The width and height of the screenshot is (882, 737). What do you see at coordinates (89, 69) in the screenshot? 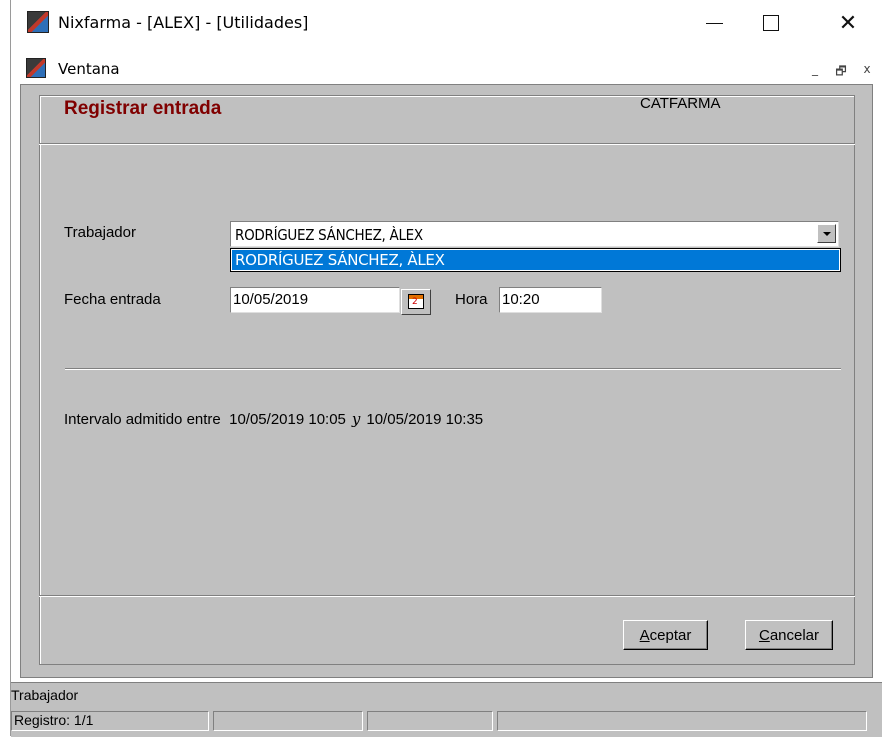
I see `menu-ventana: Ventana` at bounding box center [89, 69].